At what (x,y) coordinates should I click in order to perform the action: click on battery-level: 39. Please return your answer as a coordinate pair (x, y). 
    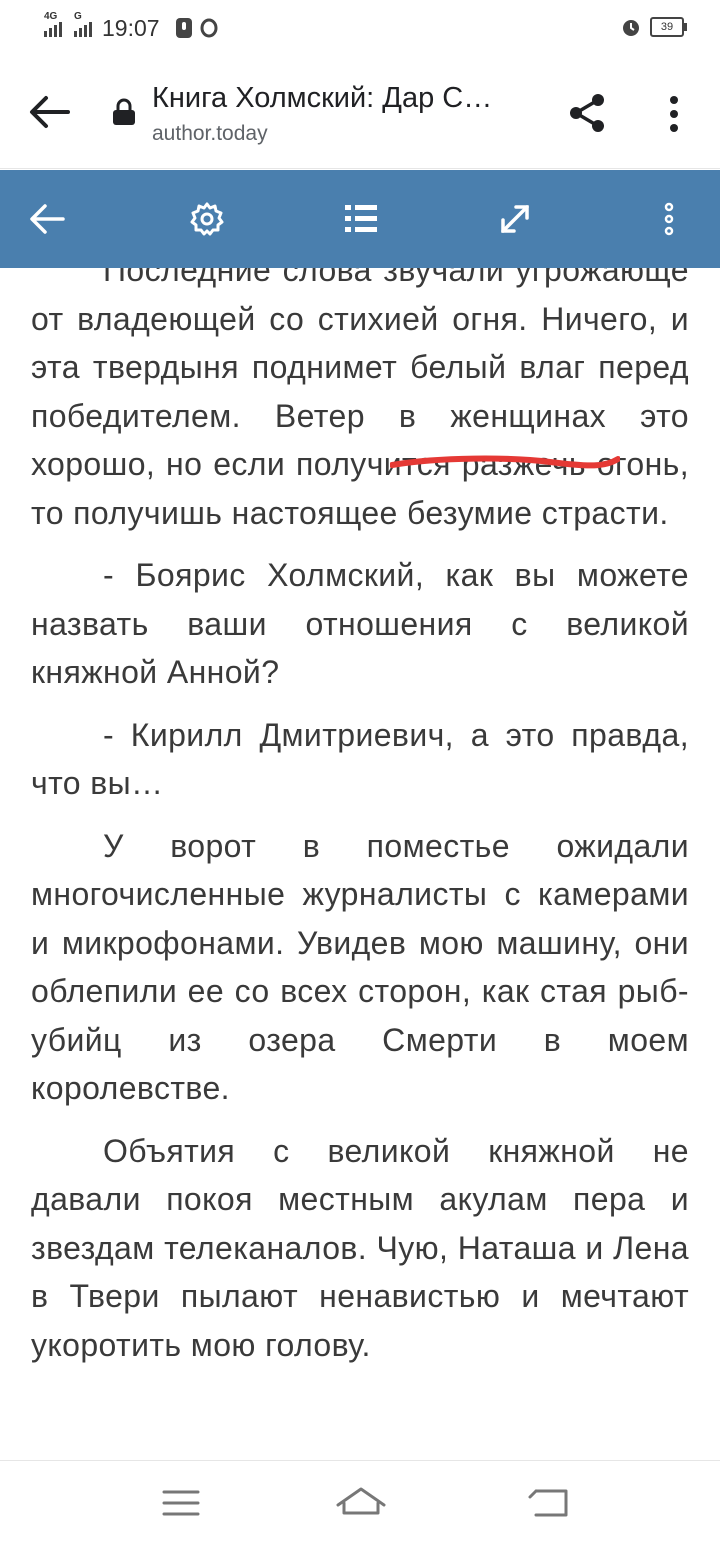
    Looking at the image, I should click on (667, 27).